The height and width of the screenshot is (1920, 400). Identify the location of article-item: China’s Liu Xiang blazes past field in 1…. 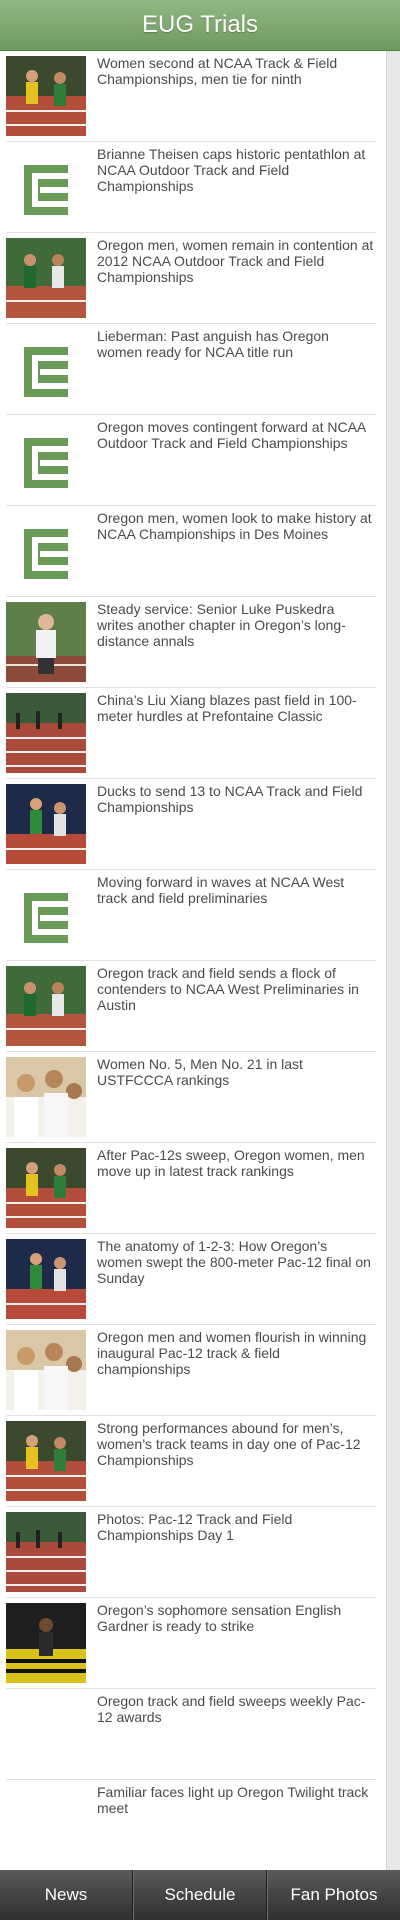
(191, 733).